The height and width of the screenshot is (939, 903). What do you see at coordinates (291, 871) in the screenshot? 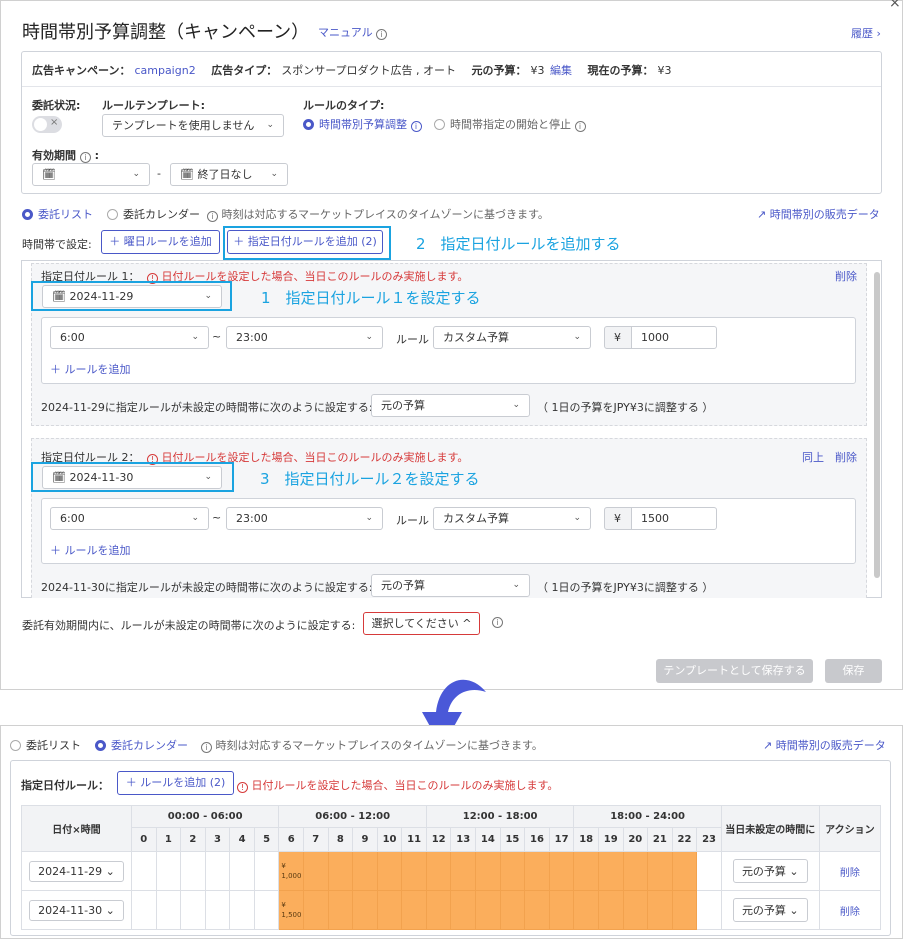
I see `hour-cell: ¥1,000` at bounding box center [291, 871].